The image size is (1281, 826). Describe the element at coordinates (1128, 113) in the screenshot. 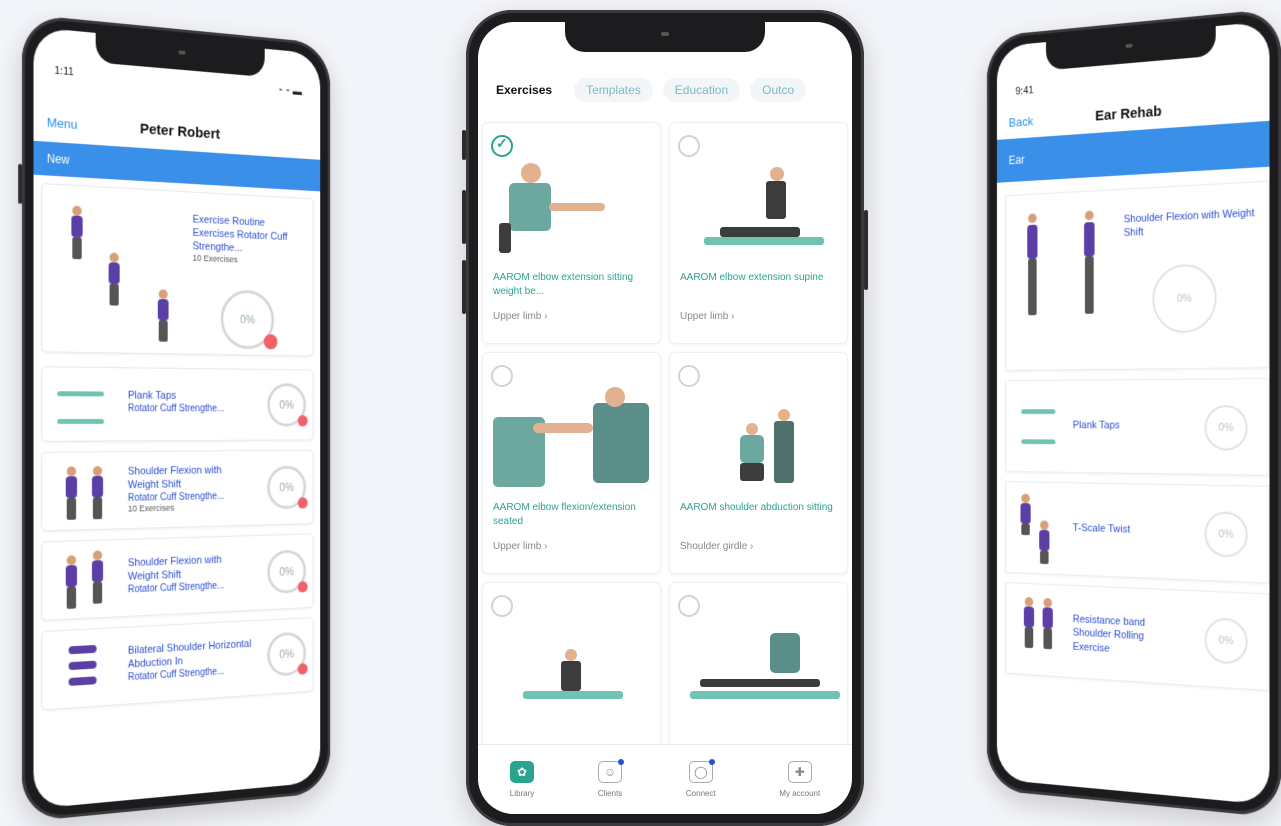

I see `page-title: Ear Rehab` at that location.